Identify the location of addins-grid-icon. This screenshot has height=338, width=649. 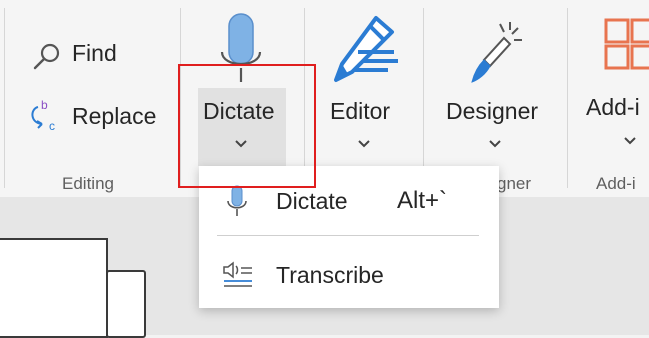
(626, 44).